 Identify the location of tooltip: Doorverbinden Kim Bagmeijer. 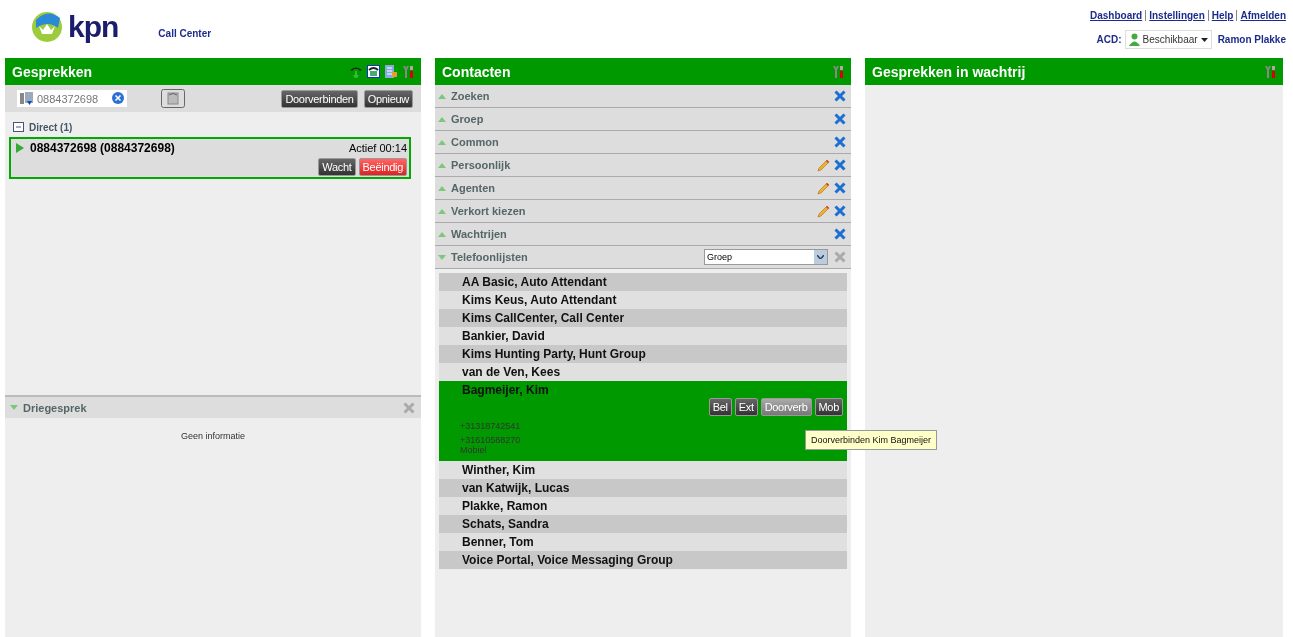
(871, 440).